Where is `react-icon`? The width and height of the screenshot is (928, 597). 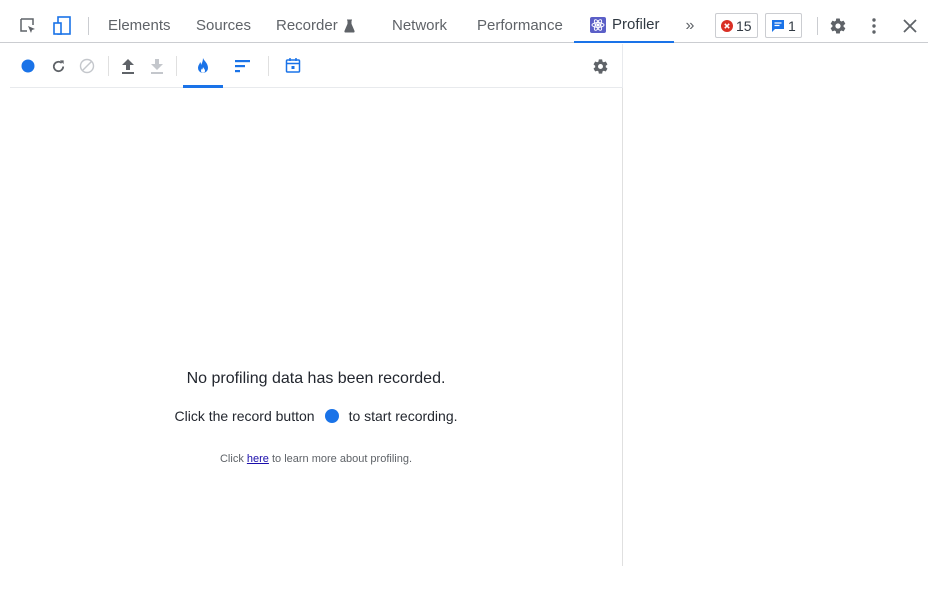 react-icon is located at coordinates (598, 24).